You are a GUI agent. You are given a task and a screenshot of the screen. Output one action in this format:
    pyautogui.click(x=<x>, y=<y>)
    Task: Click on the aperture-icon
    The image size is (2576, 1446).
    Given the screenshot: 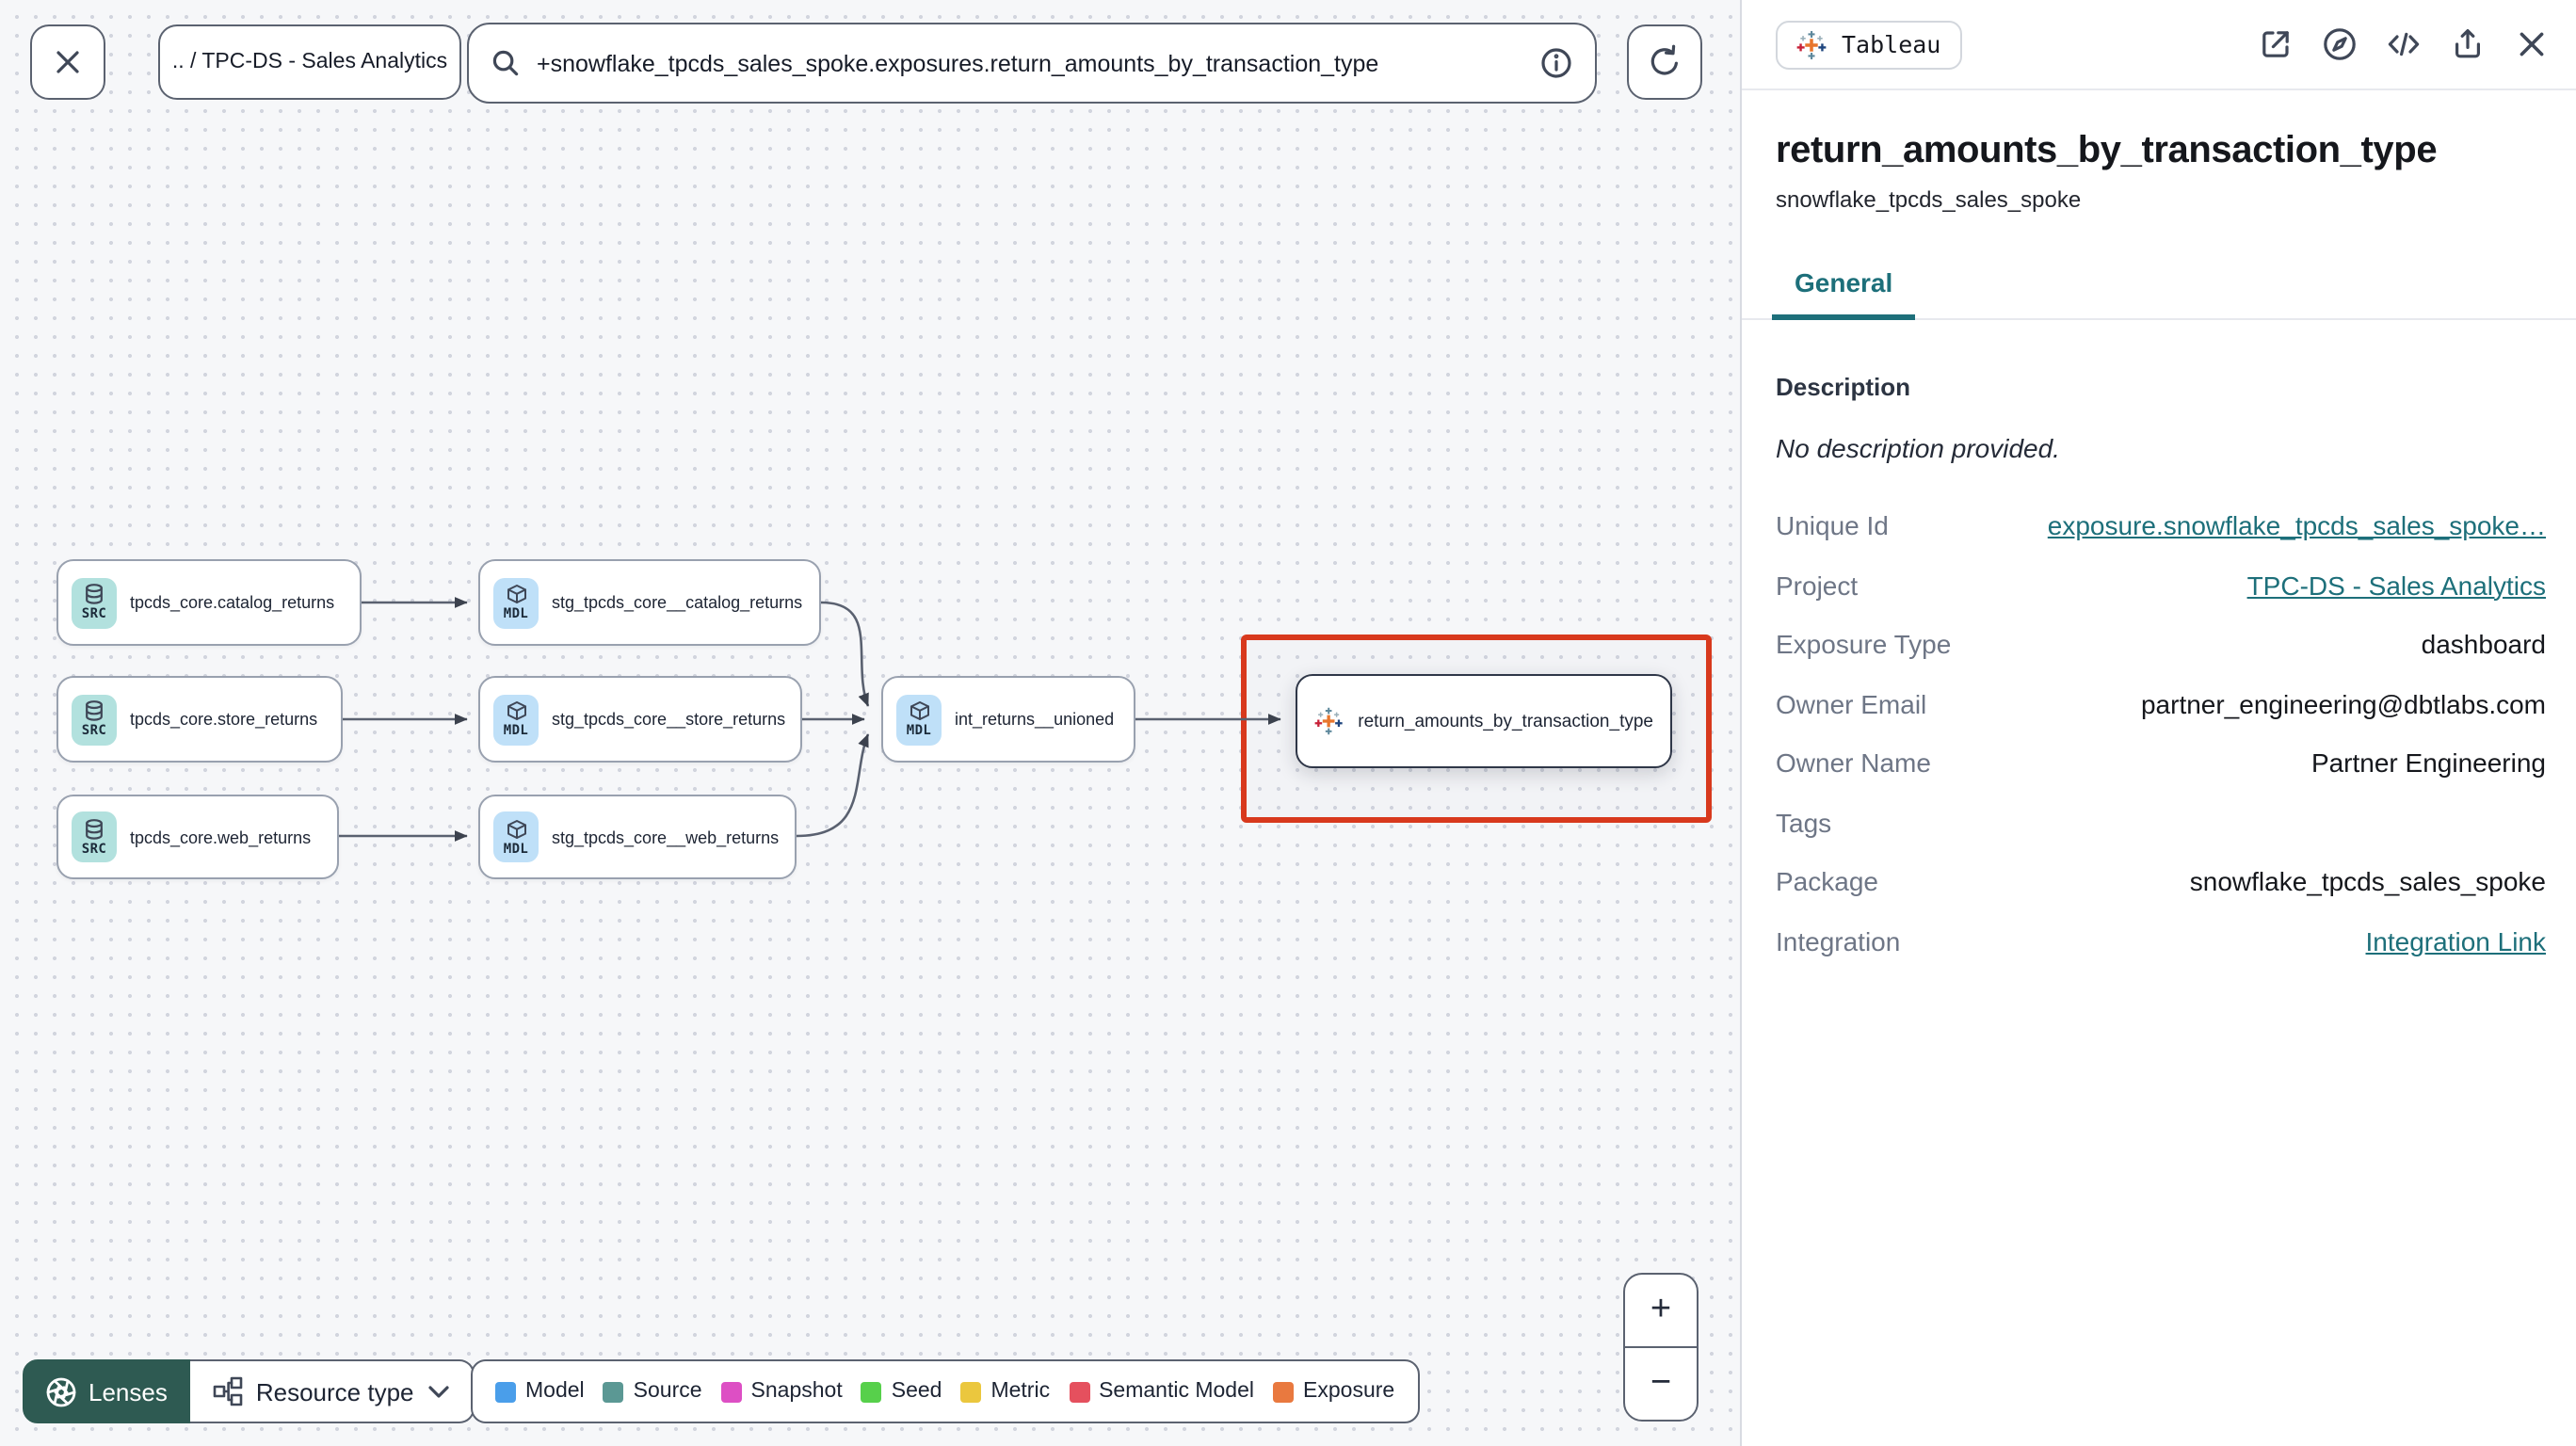 What is the action you would take?
    pyautogui.click(x=61, y=1391)
    